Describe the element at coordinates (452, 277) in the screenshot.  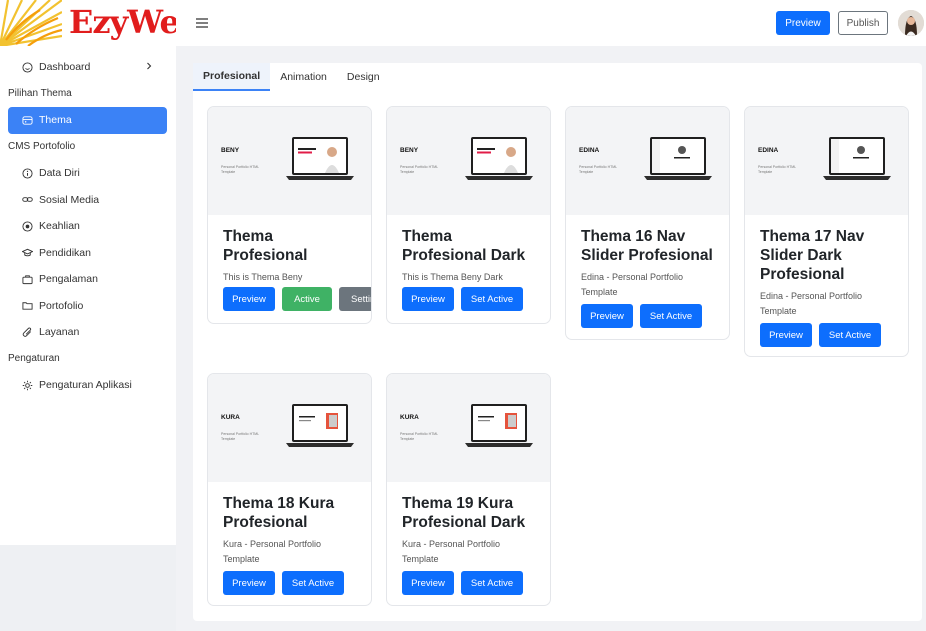
I see `card-description: This is Thema Beny Dark` at that location.